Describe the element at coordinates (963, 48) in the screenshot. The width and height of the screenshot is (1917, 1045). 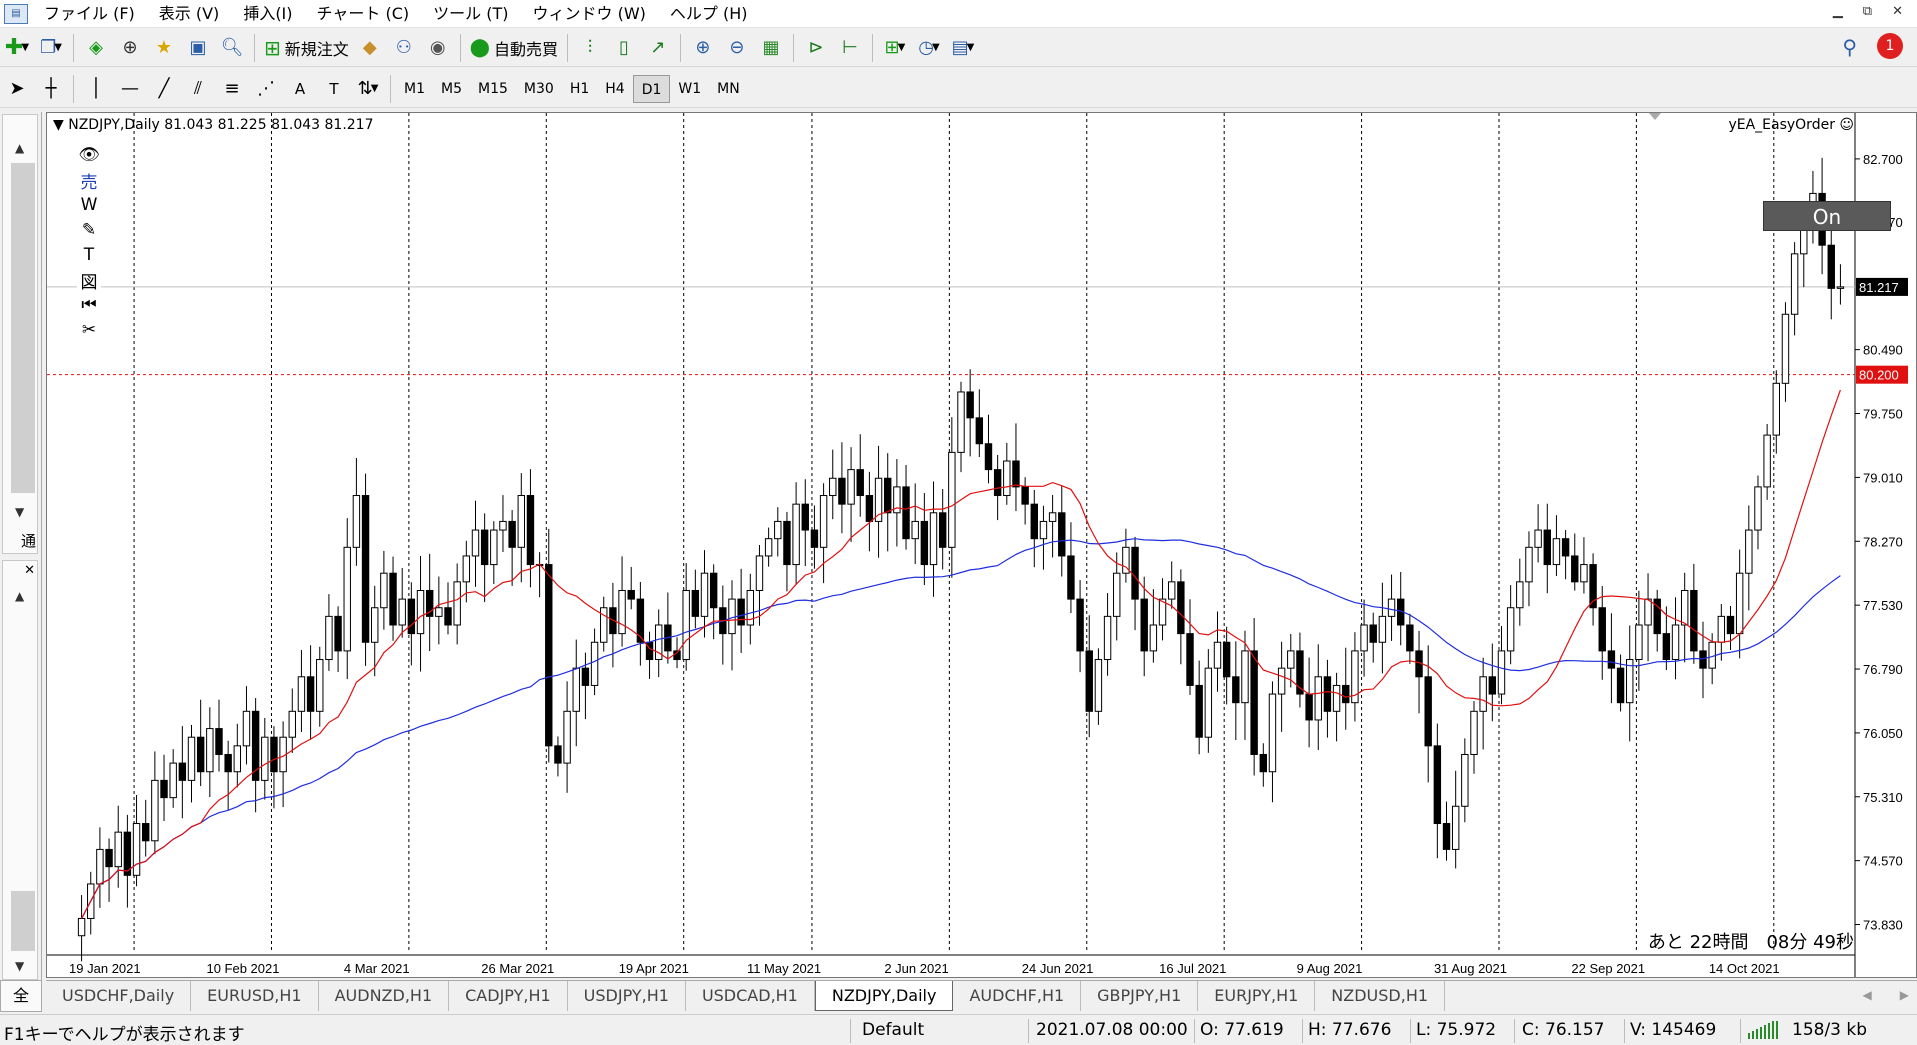
I see `templates-button: ▤ ▼` at that location.